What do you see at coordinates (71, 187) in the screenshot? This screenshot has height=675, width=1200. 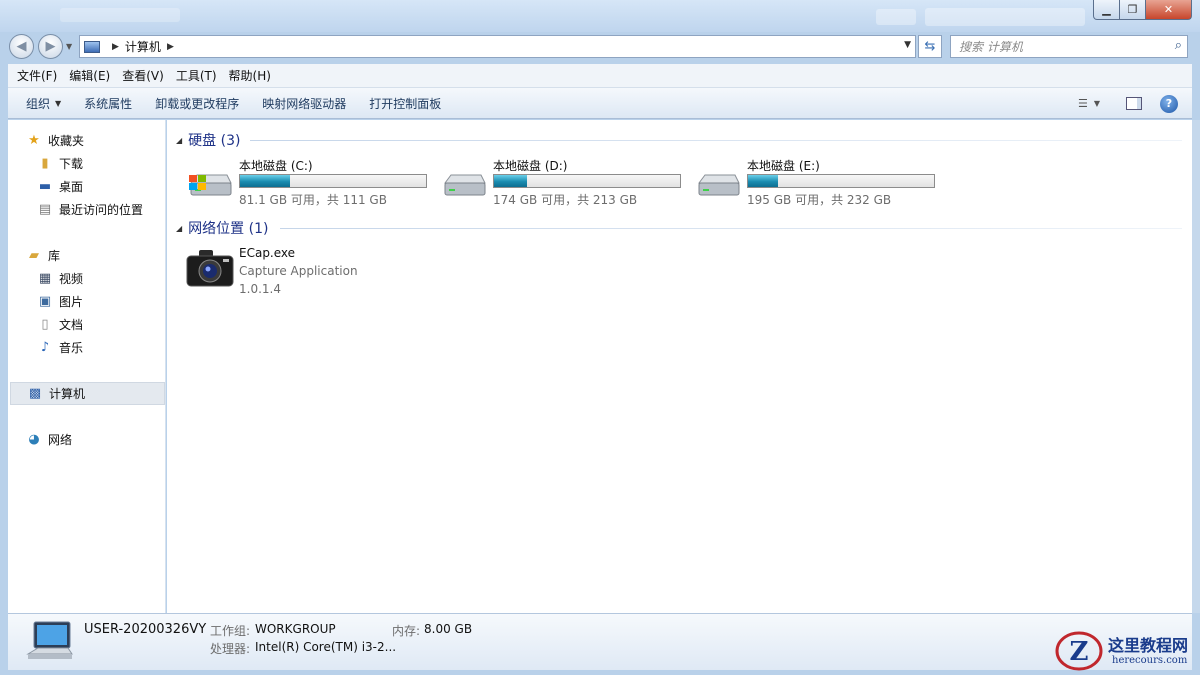 I see `nav-desktop-label: 桌面` at bounding box center [71, 187].